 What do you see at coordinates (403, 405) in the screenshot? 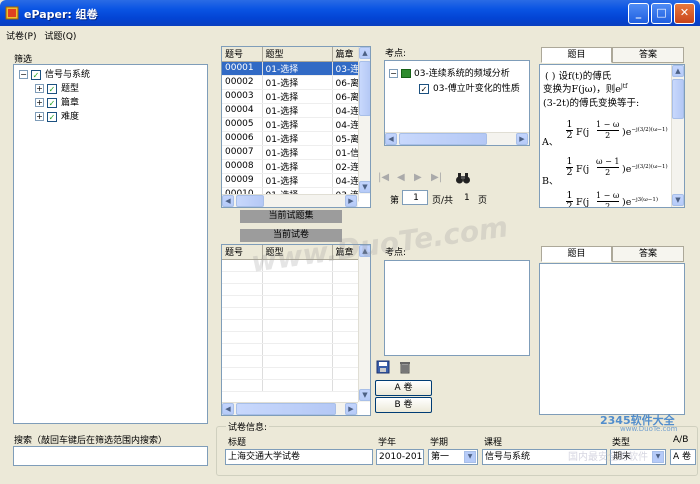
I see `paper-b-button: B 卷` at bounding box center [403, 405].